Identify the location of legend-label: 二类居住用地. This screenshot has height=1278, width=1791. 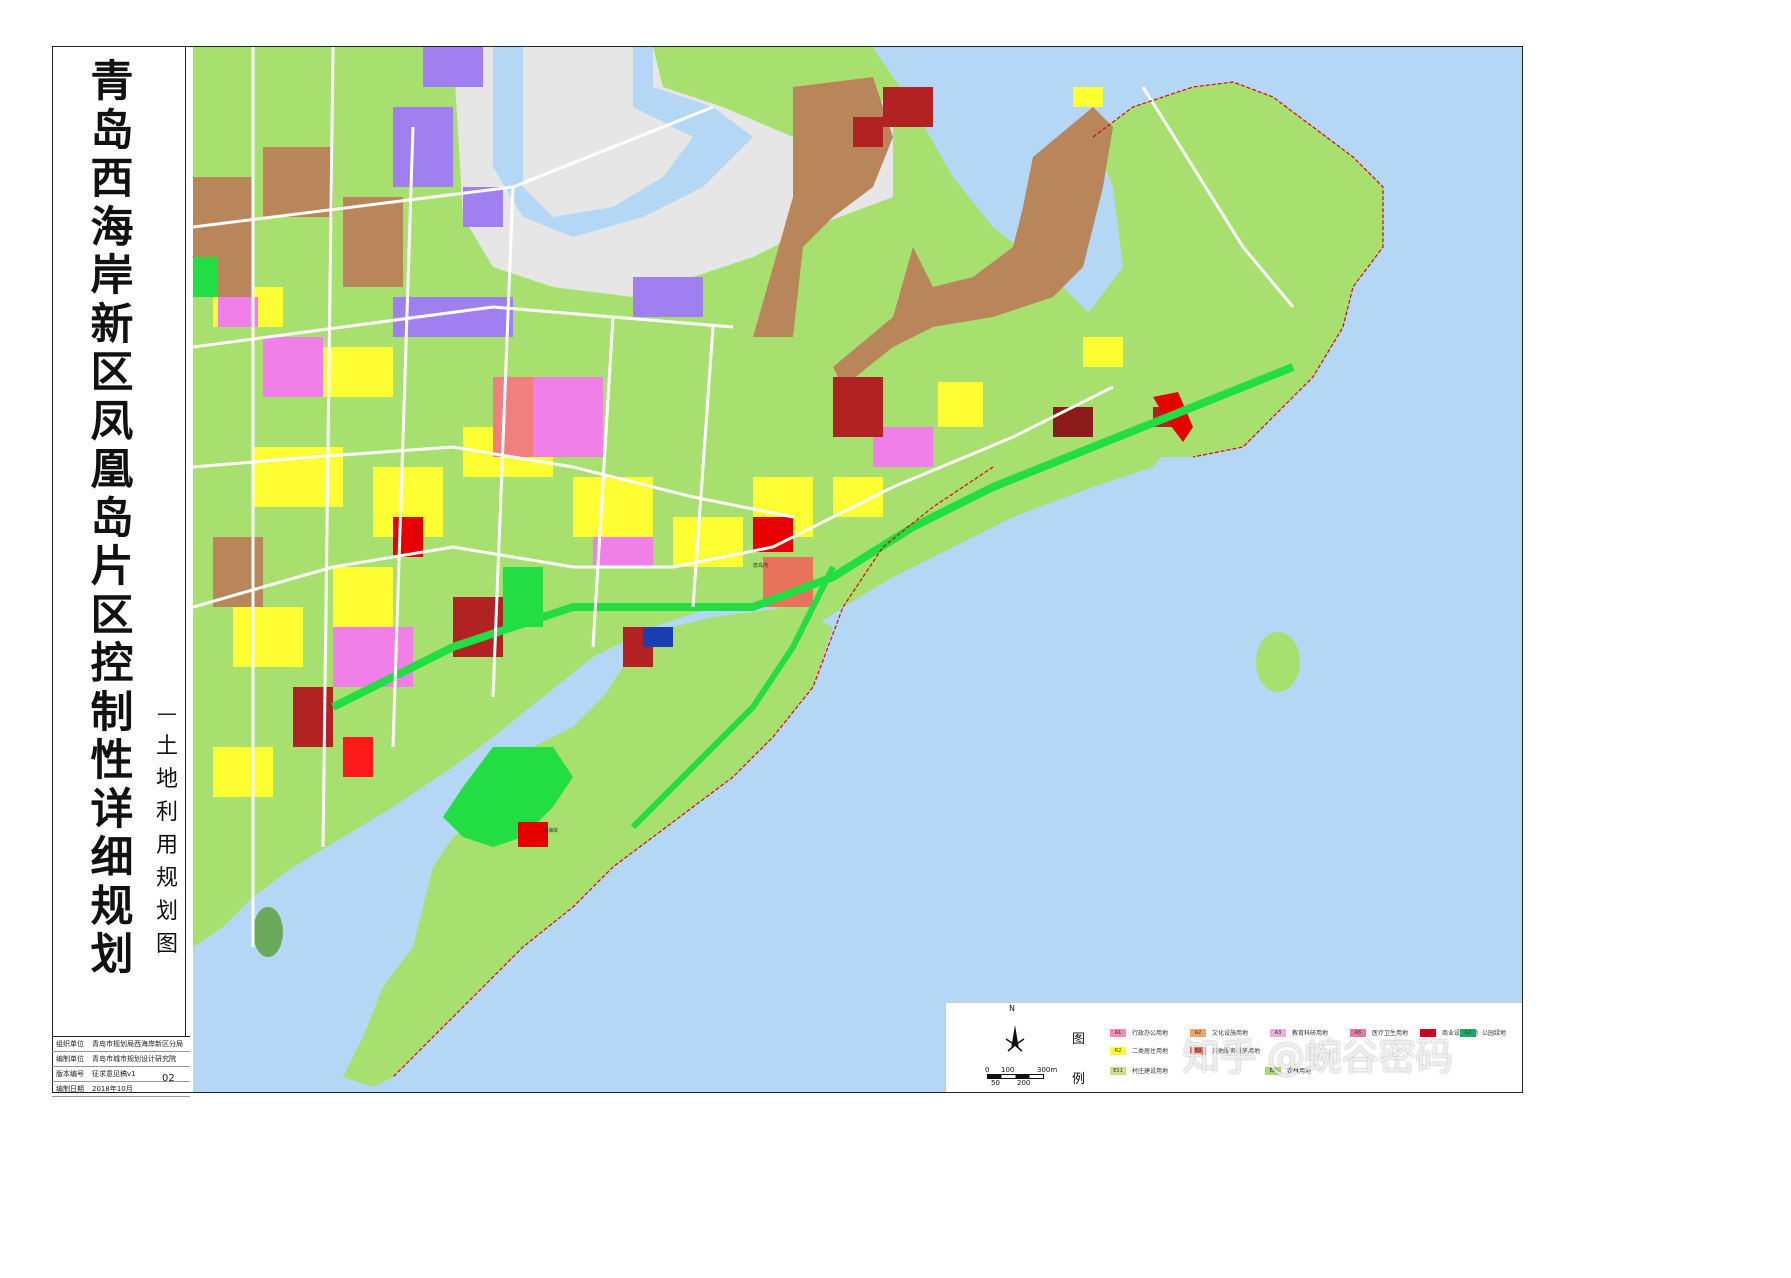
(1150, 1051).